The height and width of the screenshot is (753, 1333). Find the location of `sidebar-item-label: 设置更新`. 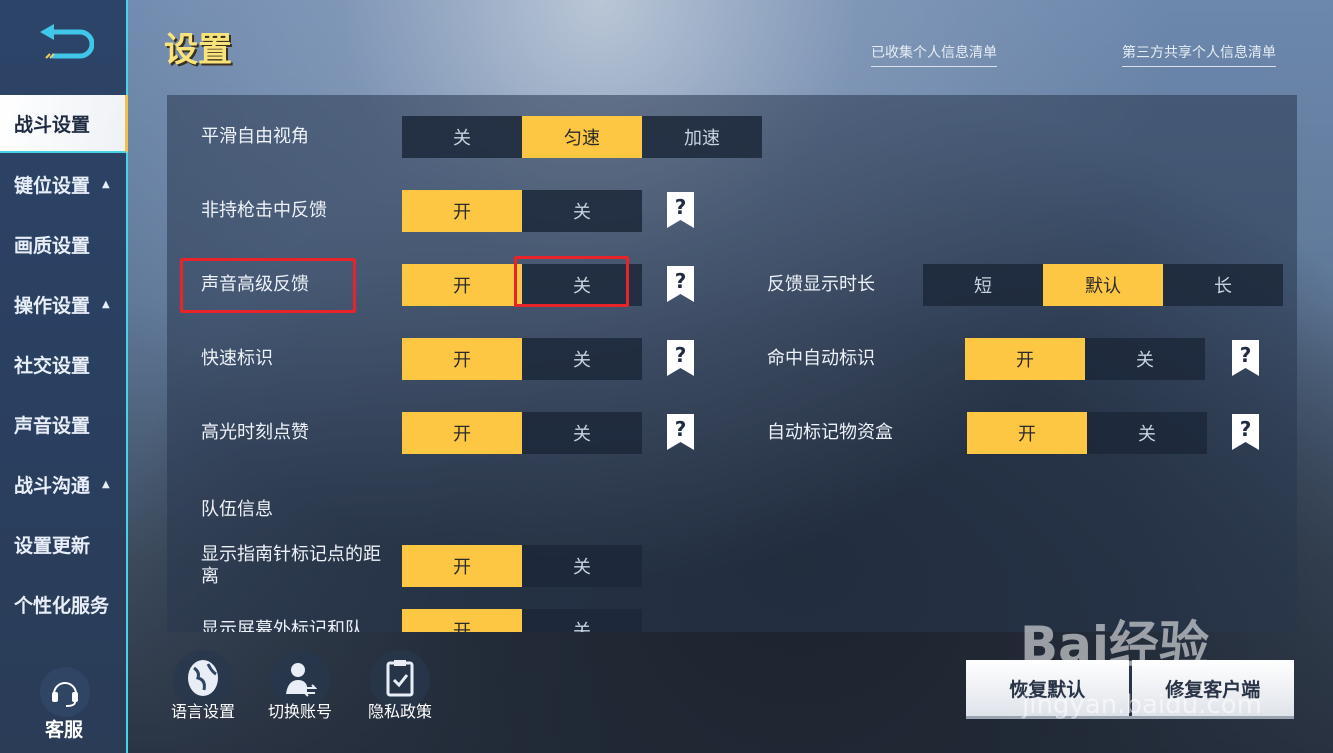

sidebar-item-label: 设置更新 is located at coordinates (52, 545).